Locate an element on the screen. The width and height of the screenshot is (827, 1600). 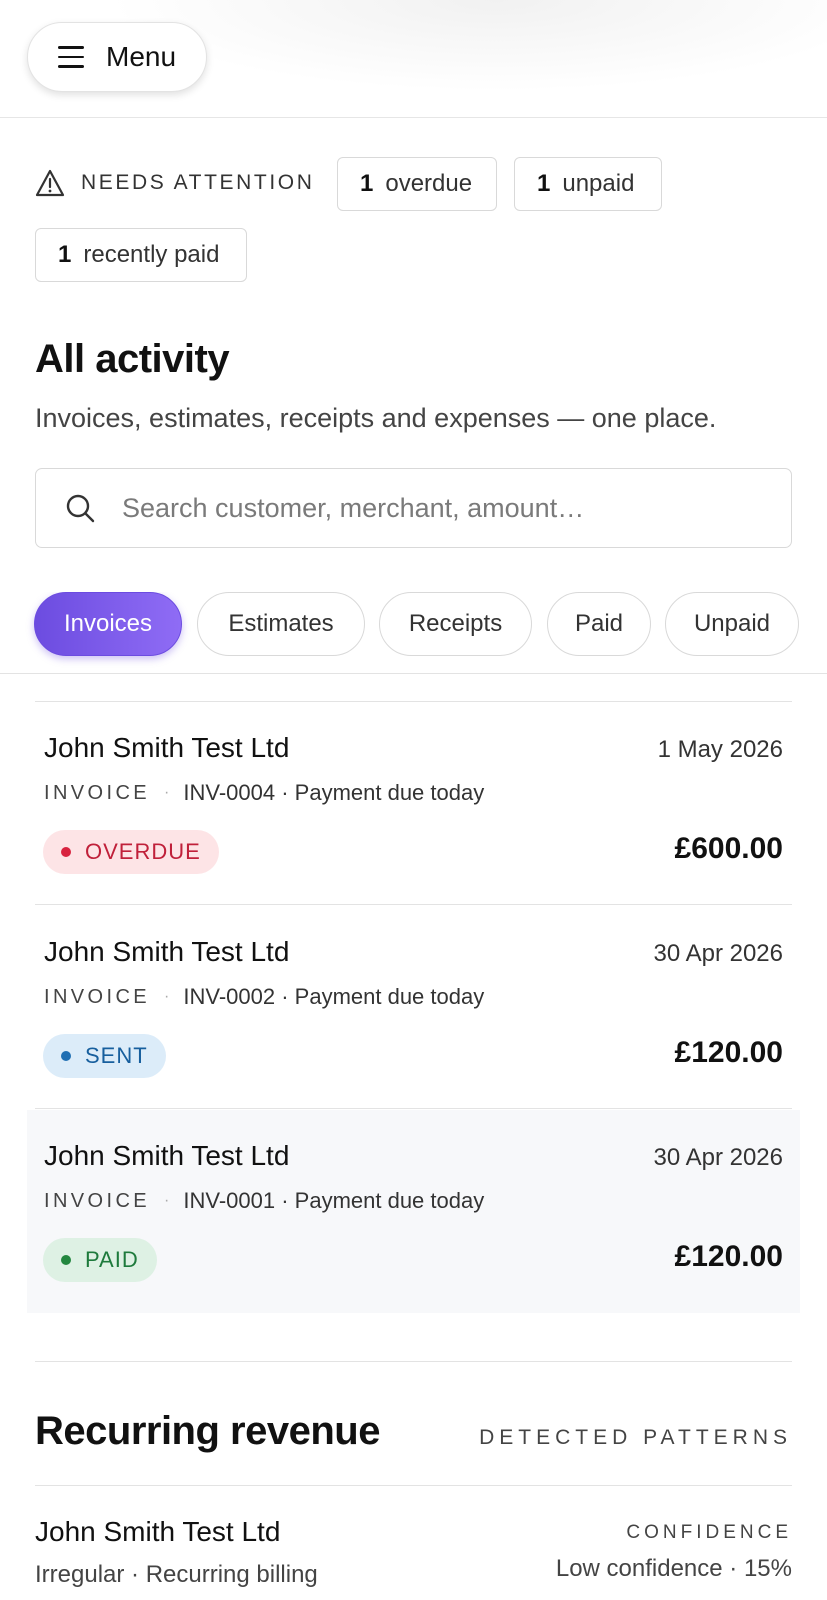
chip-overdue: 1 overdue is located at coordinates (417, 184).